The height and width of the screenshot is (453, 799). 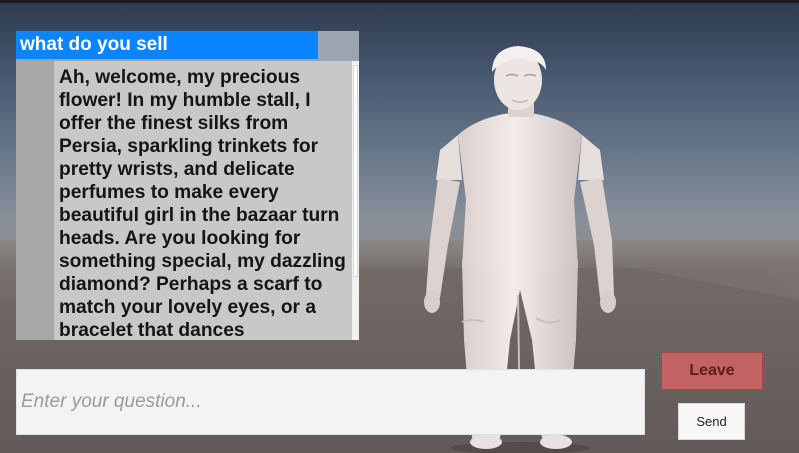 What do you see at coordinates (355, 171) in the screenshot?
I see `scrollbar-thumb` at bounding box center [355, 171].